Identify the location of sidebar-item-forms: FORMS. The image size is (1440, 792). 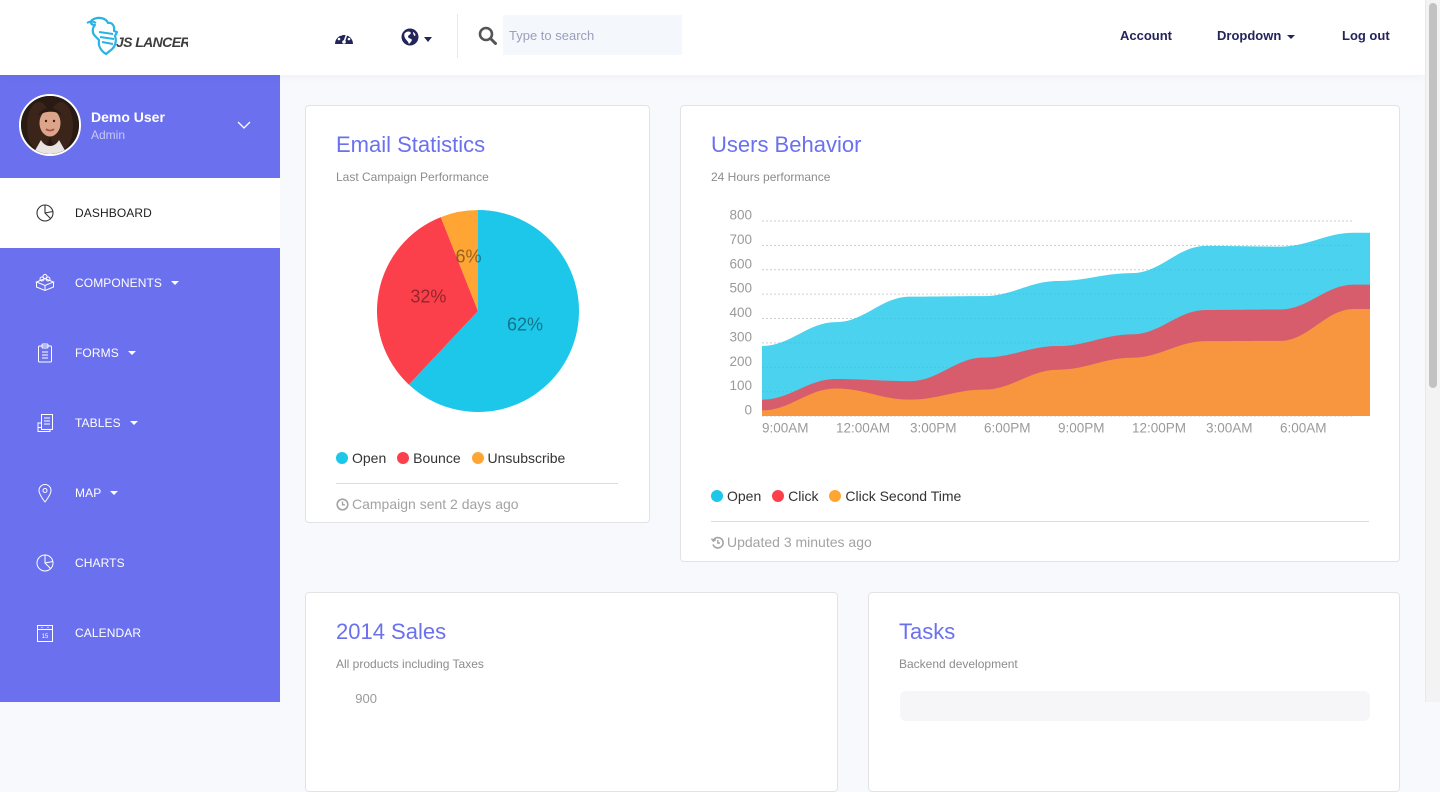
(140, 353).